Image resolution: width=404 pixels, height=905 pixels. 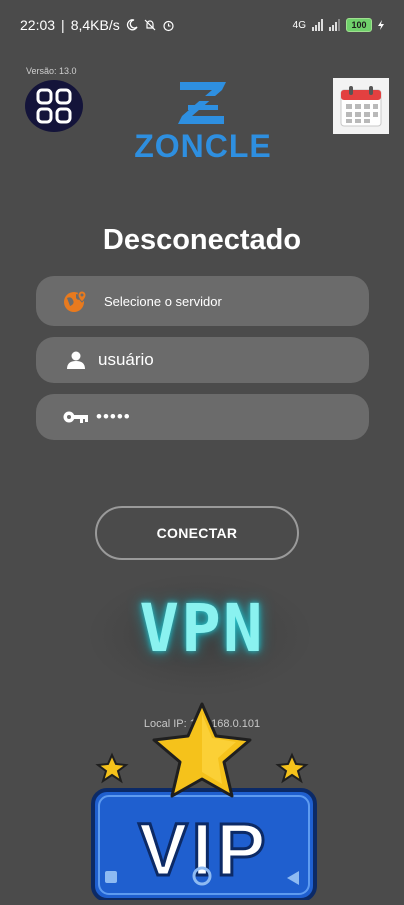 I want to click on username-field: usuário, so click(x=202, y=360).